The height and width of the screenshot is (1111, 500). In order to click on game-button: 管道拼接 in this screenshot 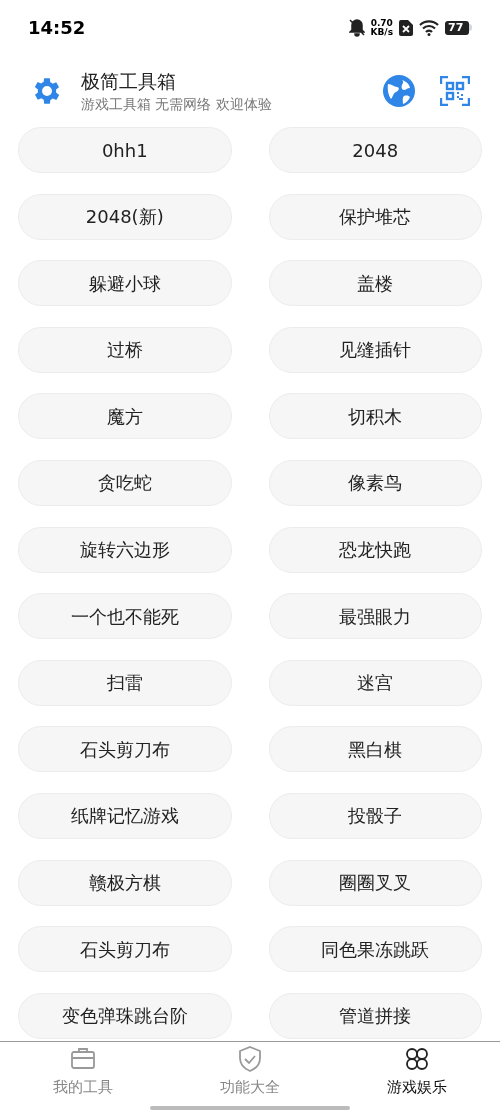, I will do `click(375, 1015)`.